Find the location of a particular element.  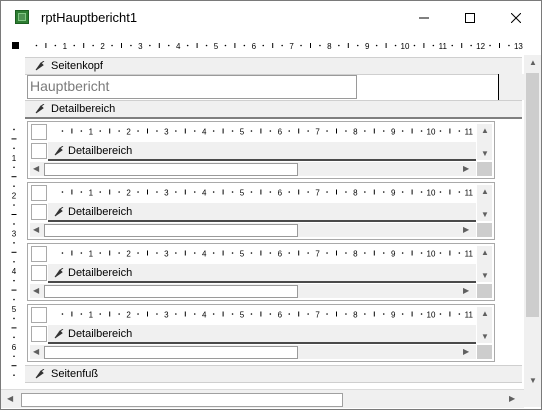

vertical-scrollbar: ▲ ▼ is located at coordinates (532, 222).